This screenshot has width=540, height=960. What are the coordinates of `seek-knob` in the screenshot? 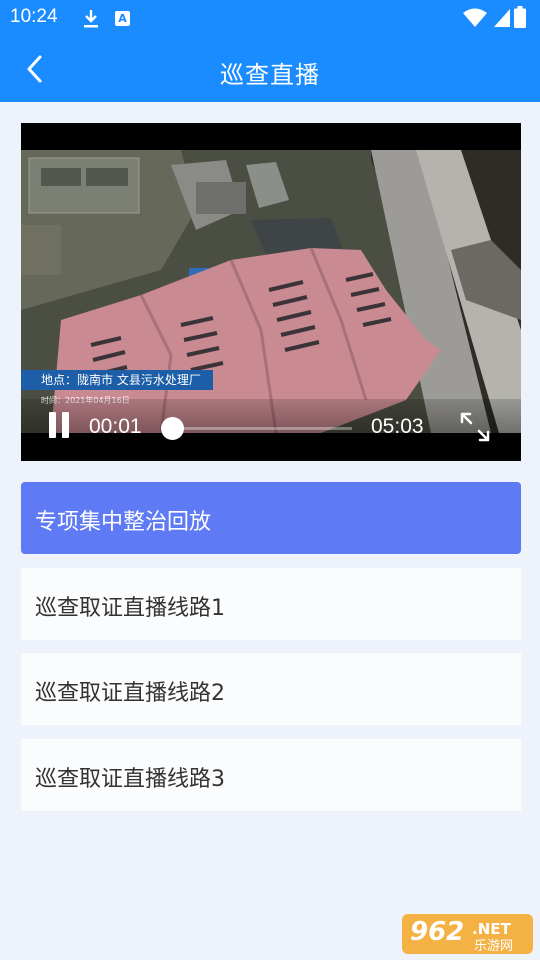 It's located at (173, 428).